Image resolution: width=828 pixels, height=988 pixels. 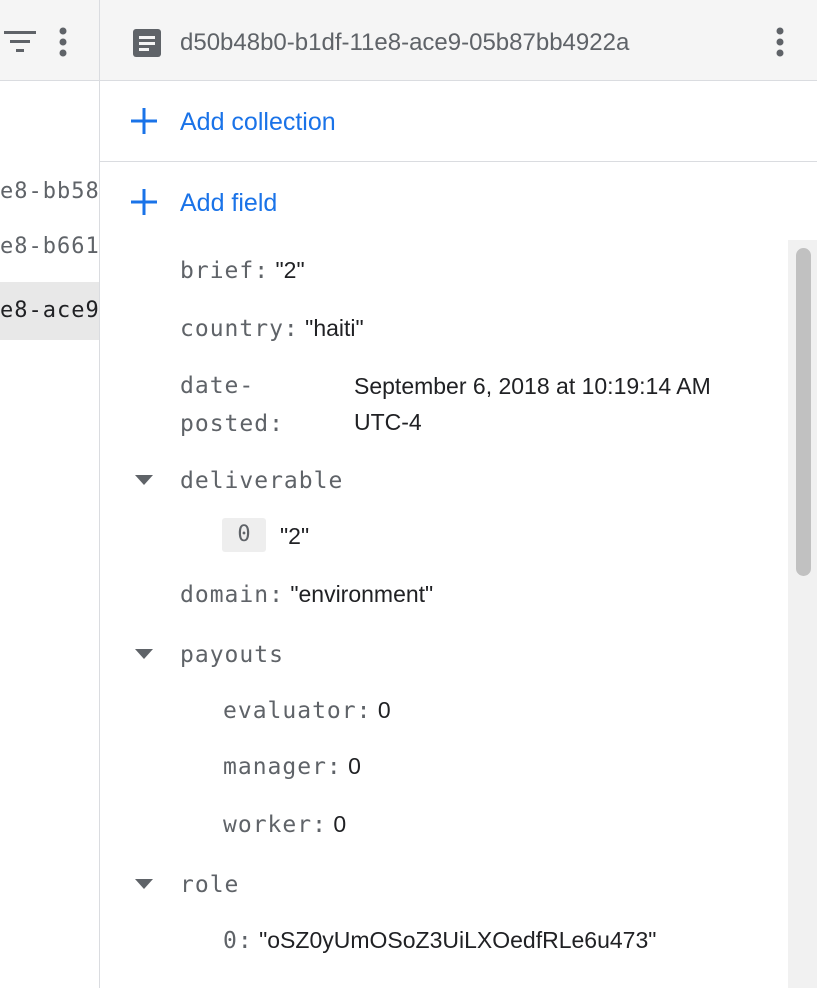 I want to click on array-index-chip: 0, so click(x=244, y=535).